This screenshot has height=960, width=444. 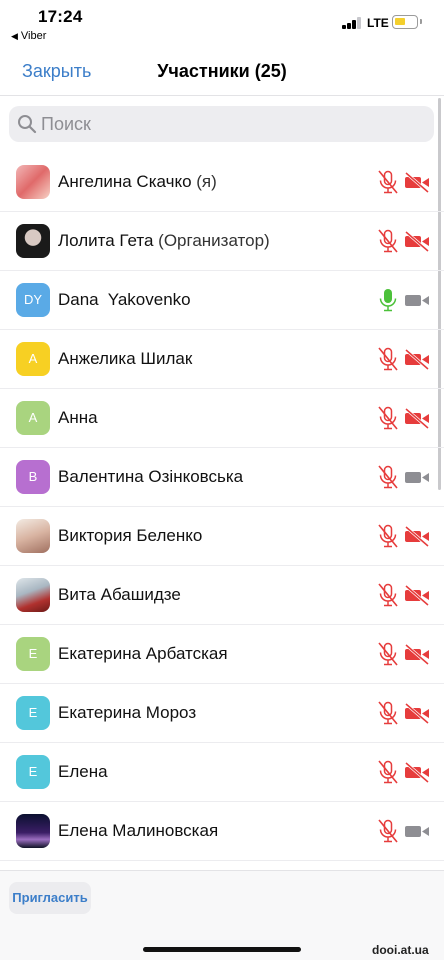 What do you see at coordinates (125, 181) in the screenshot?
I see `participant-name-text: Ангелина Скачко` at bounding box center [125, 181].